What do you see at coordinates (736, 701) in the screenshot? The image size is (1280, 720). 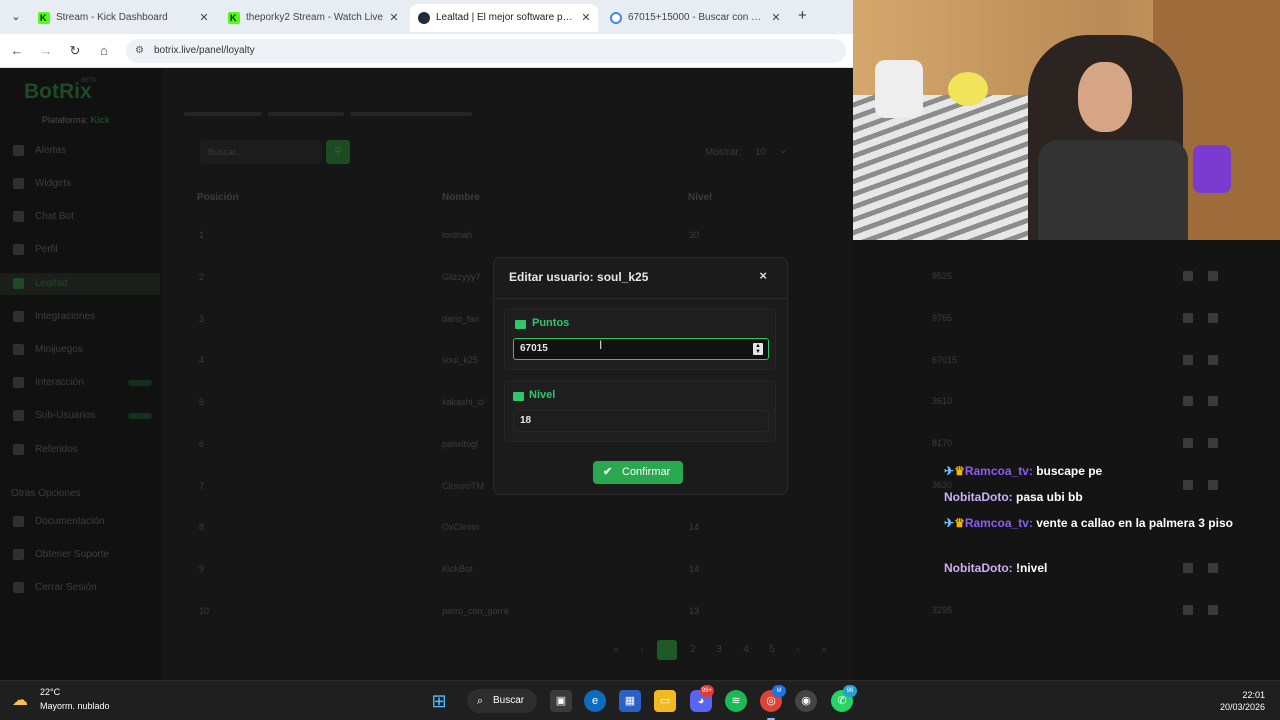 I see `spotify-icon: ≋` at bounding box center [736, 701].